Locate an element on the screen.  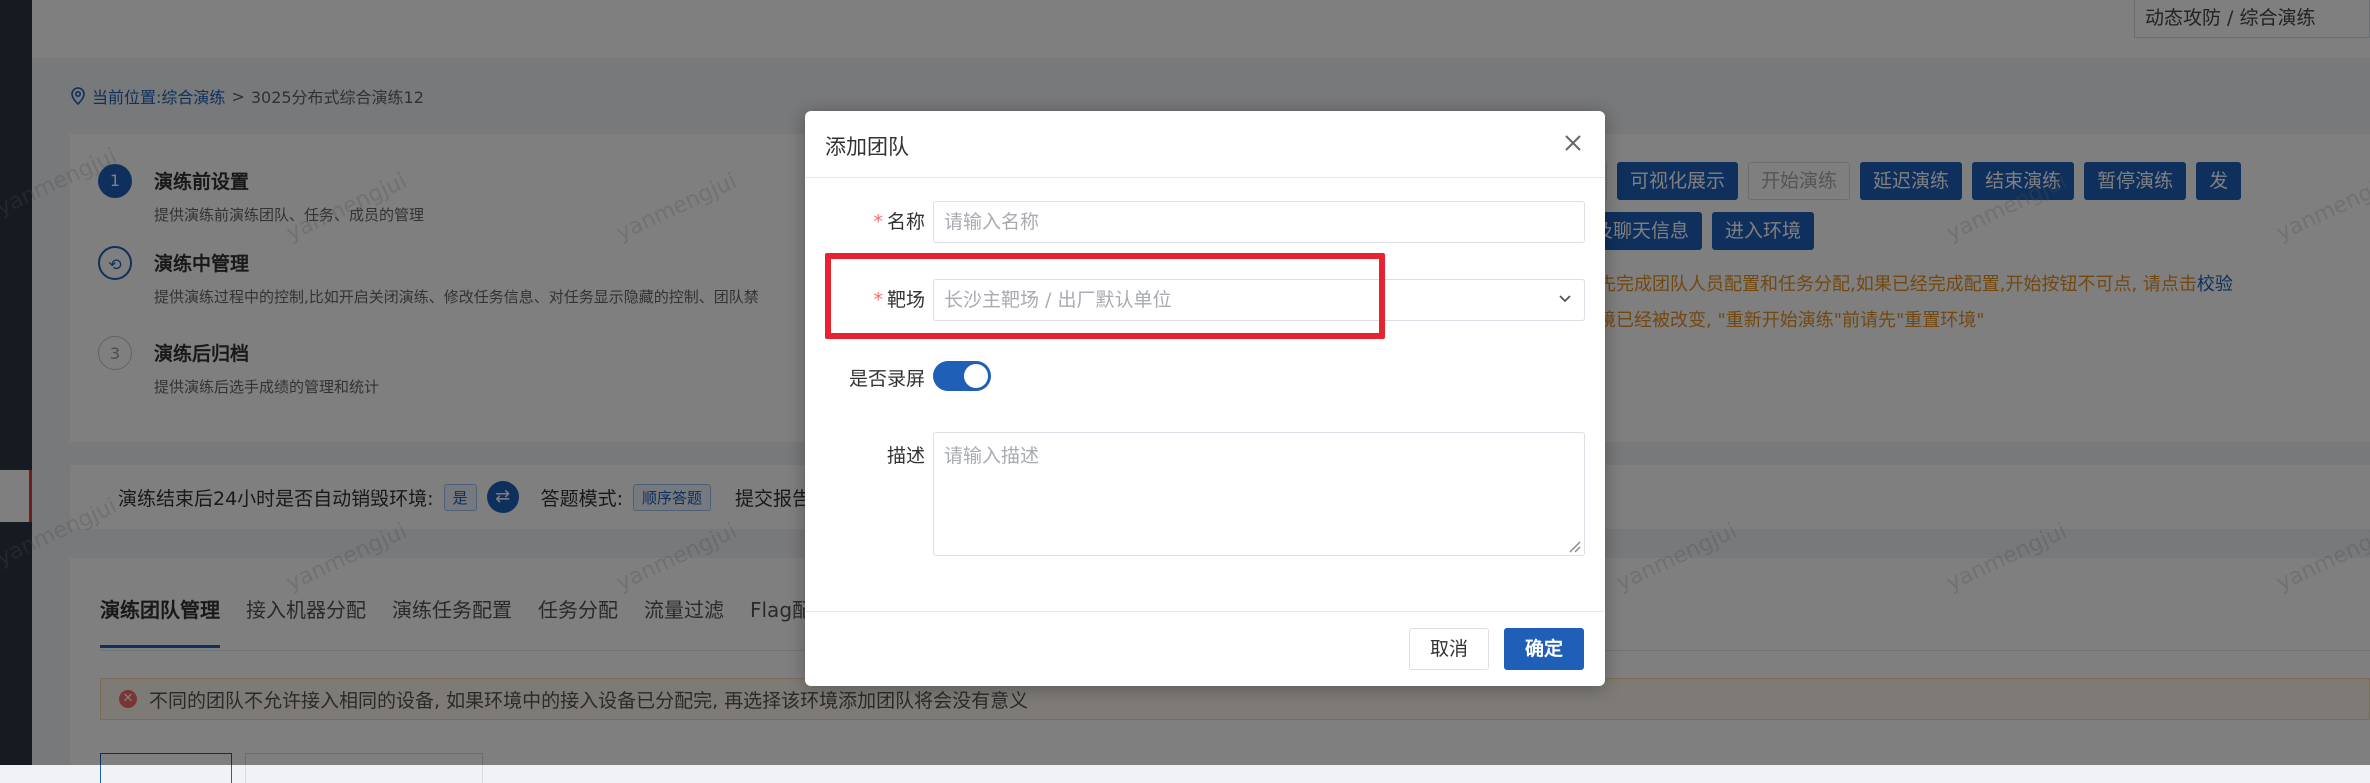
cancel-button: 取消 is located at coordinates (1449, 649).